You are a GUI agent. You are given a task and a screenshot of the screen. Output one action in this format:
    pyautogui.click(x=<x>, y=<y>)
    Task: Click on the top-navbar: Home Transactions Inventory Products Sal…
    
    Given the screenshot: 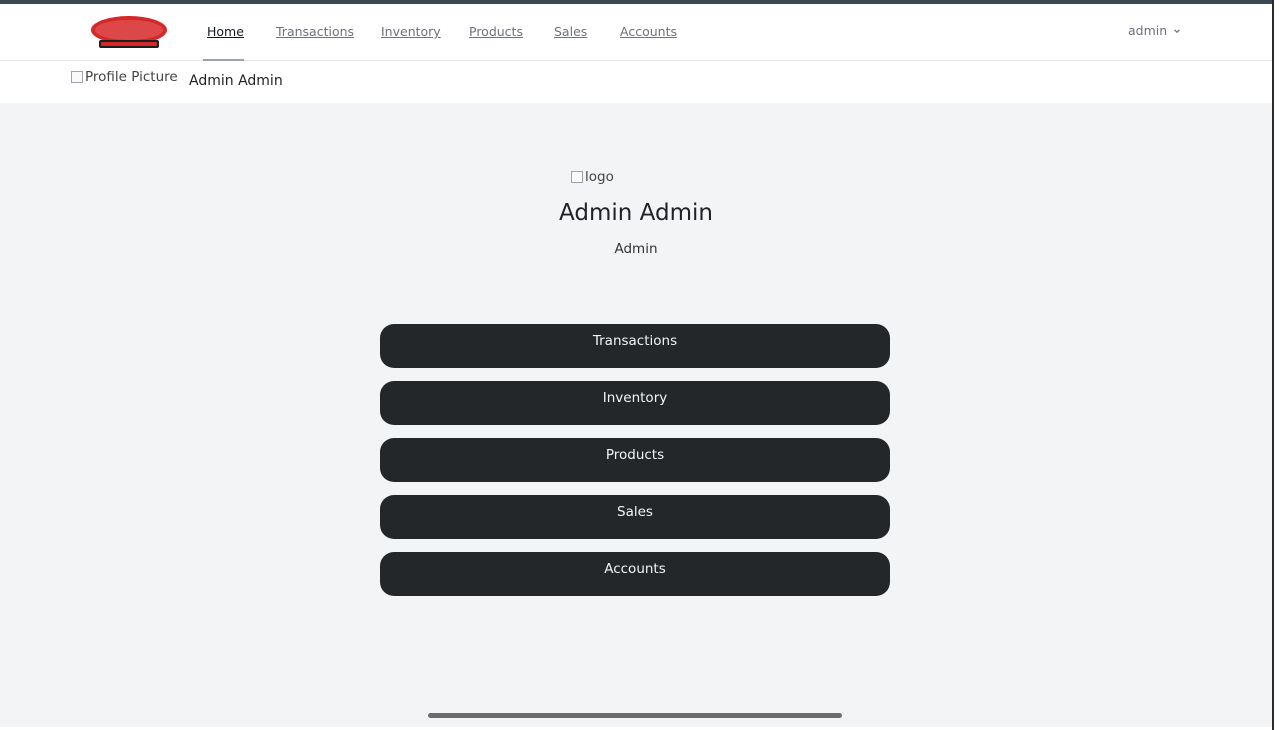 What is the action you would take?
    pyautogui.click(x=636, y=32)
    